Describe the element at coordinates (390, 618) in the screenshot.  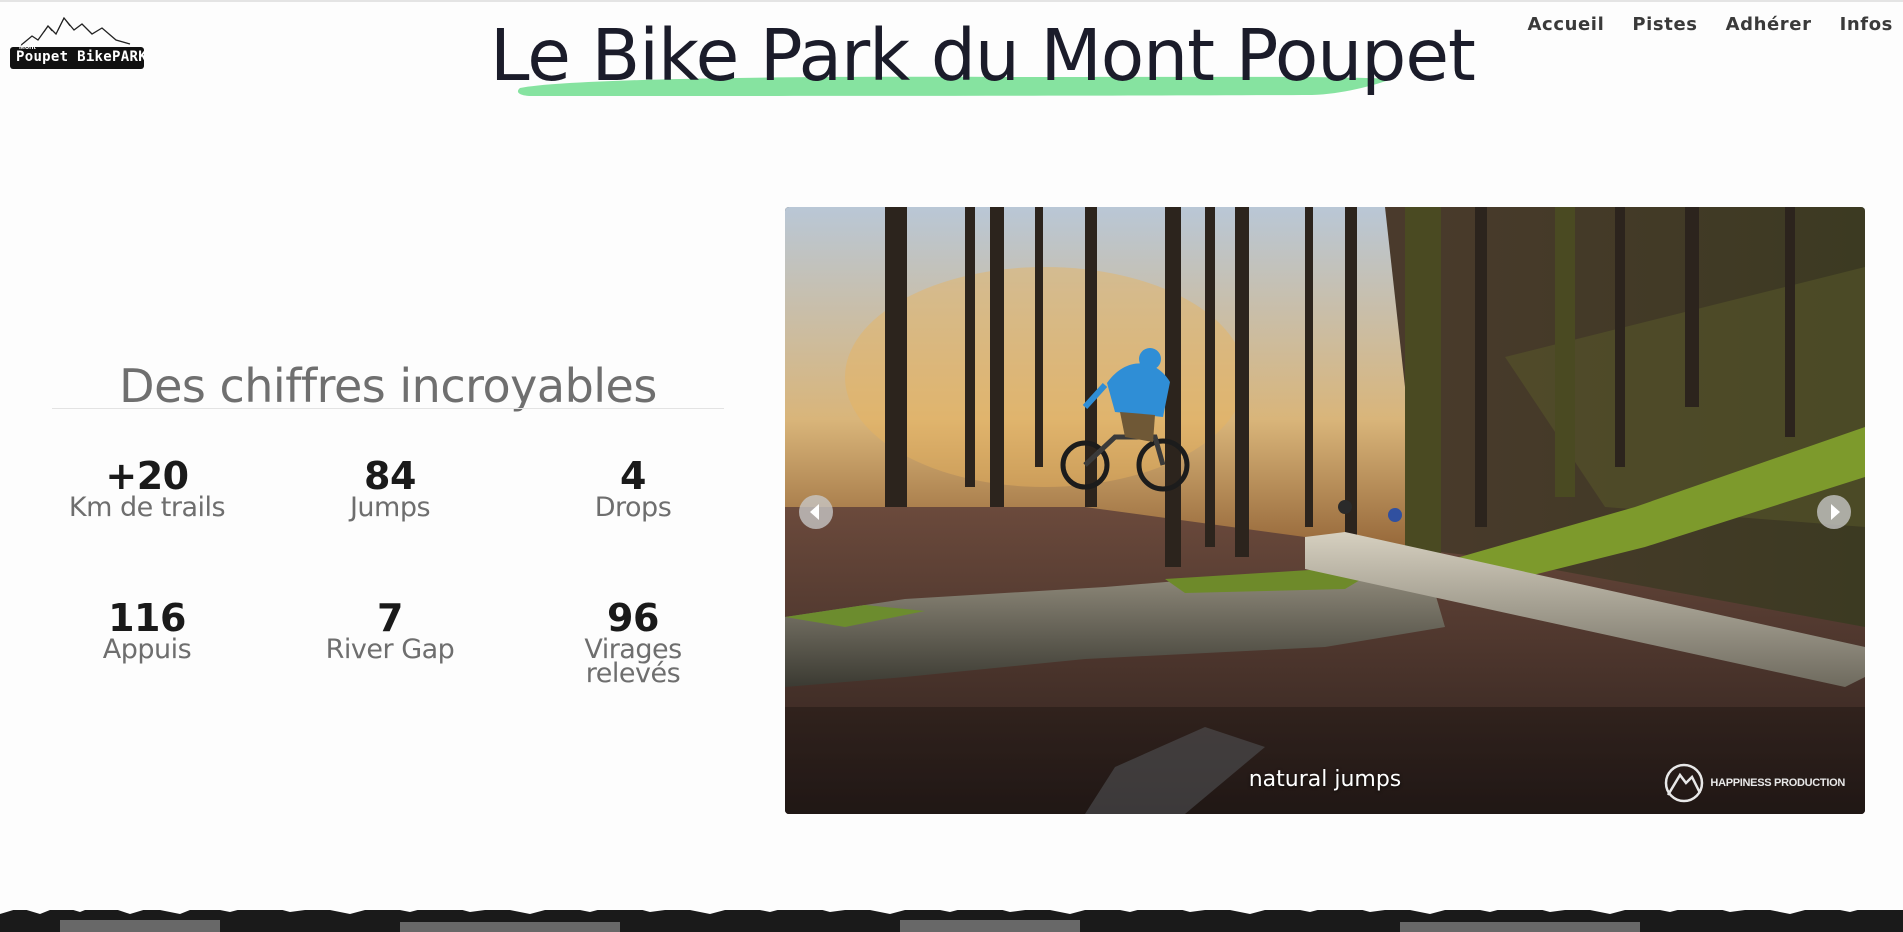
I see `stat-number: 7` at that location.